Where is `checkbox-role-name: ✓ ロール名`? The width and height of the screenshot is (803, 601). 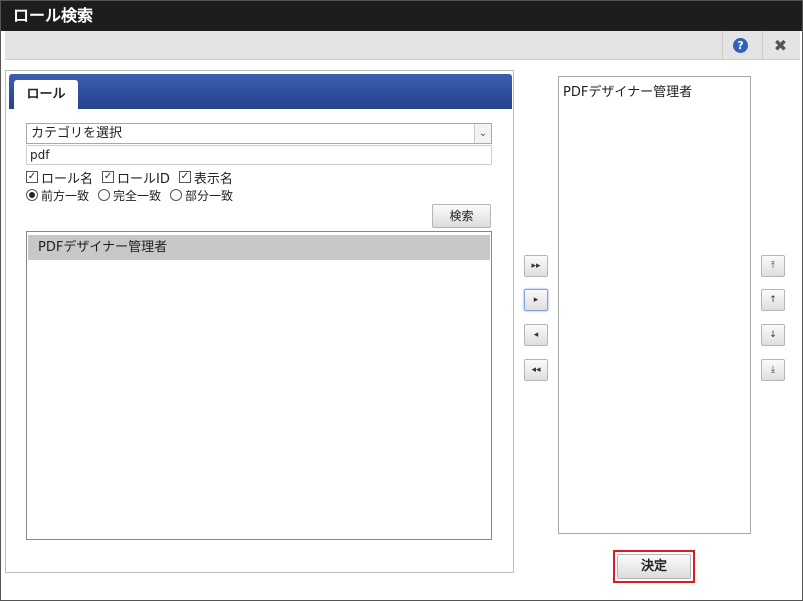 checkbox-role-name: ✓ ロール名 is located at coordinates (59, 177).